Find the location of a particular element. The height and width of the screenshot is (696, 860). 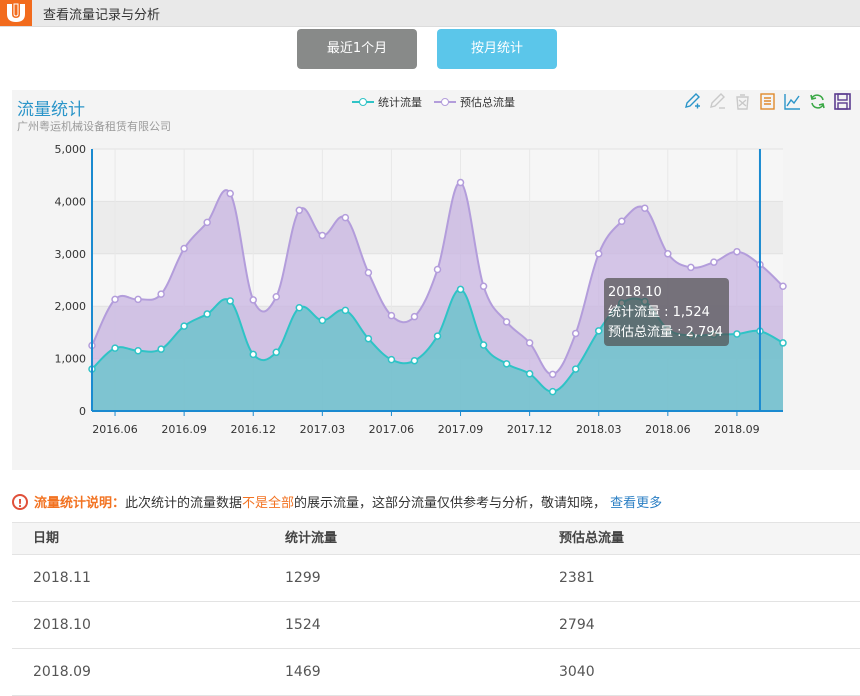

warning-icon: ! is located at coordinates (20, 501).